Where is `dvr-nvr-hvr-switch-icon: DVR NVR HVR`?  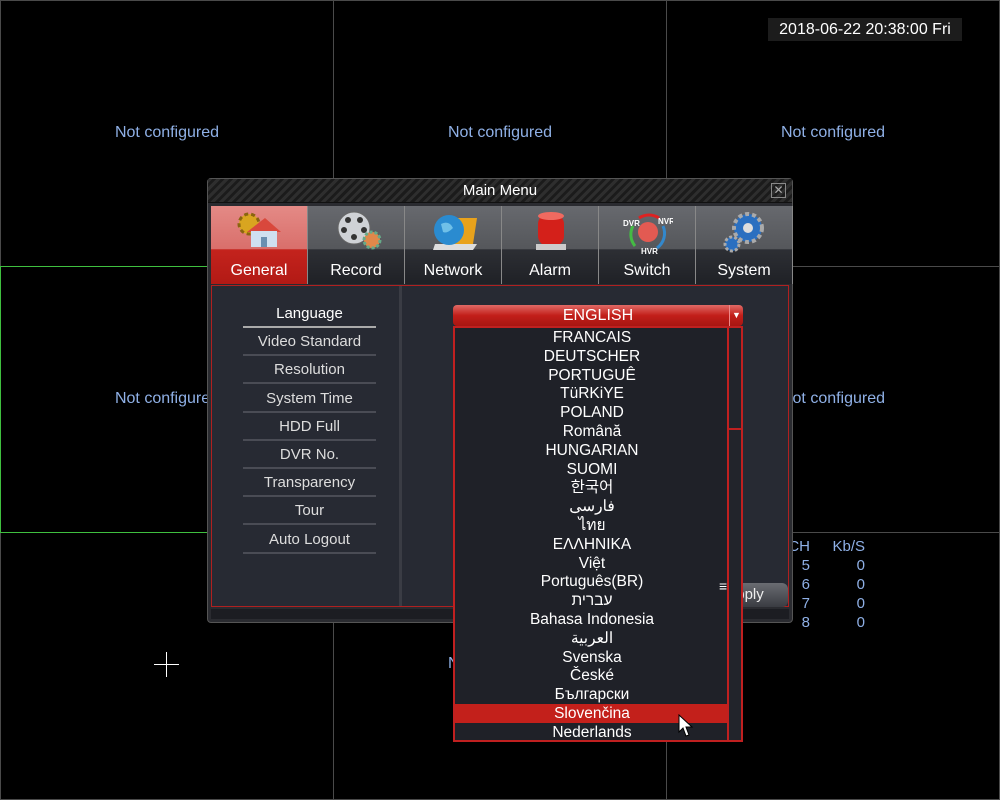
dvr-nvr-hvr-switch-icon: DVR NVR HVR is located at coordinates (648, 234).